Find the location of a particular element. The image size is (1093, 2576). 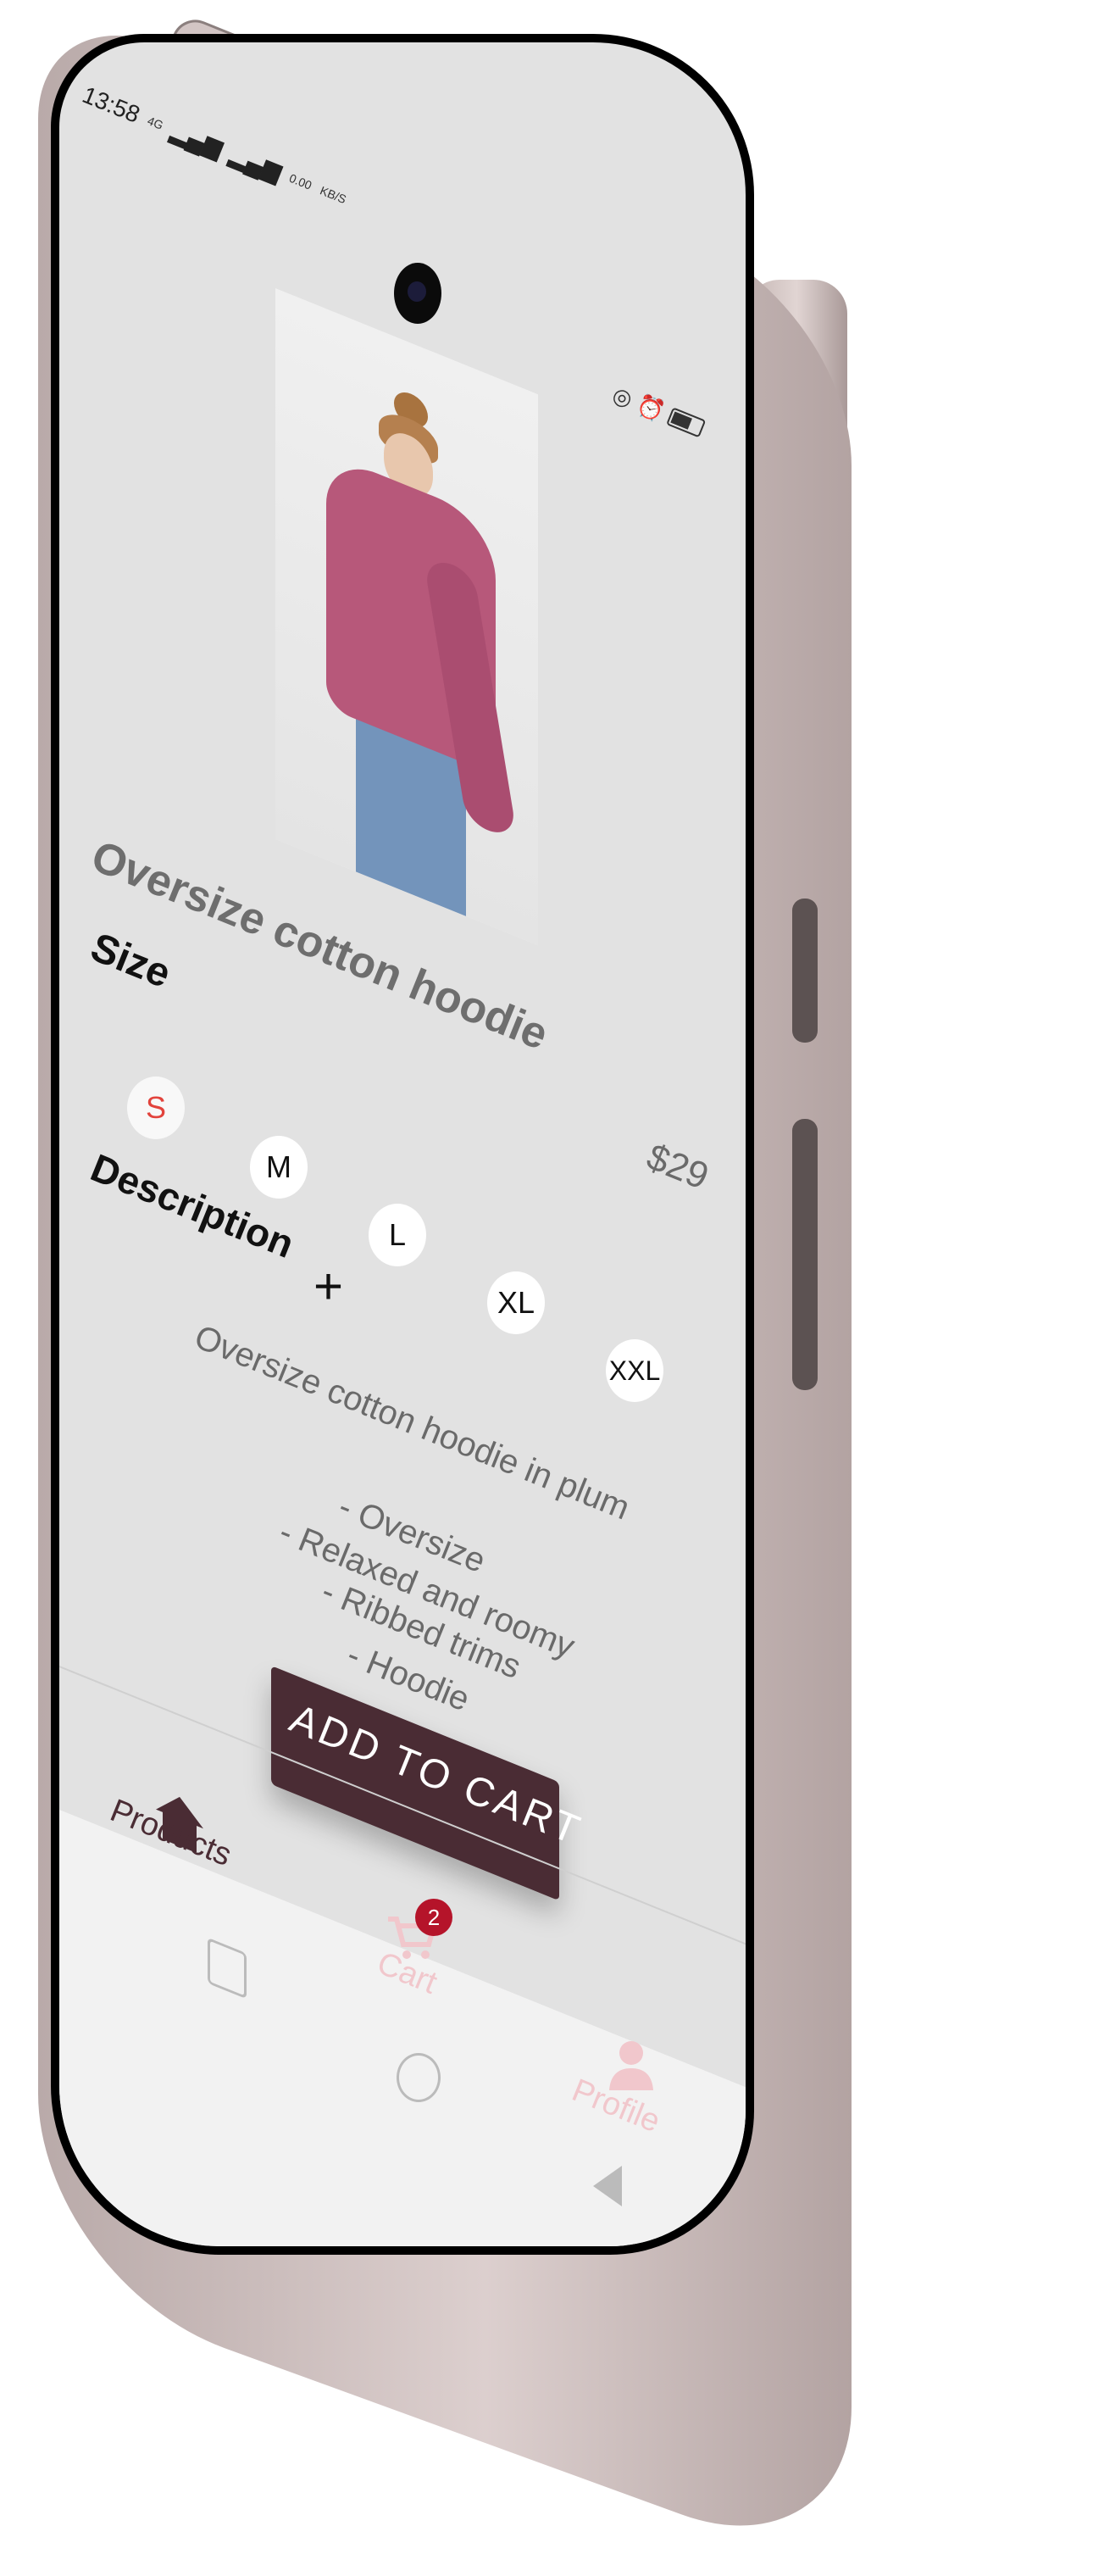

status-time: 13:58 is located at coordinates (111, 104).